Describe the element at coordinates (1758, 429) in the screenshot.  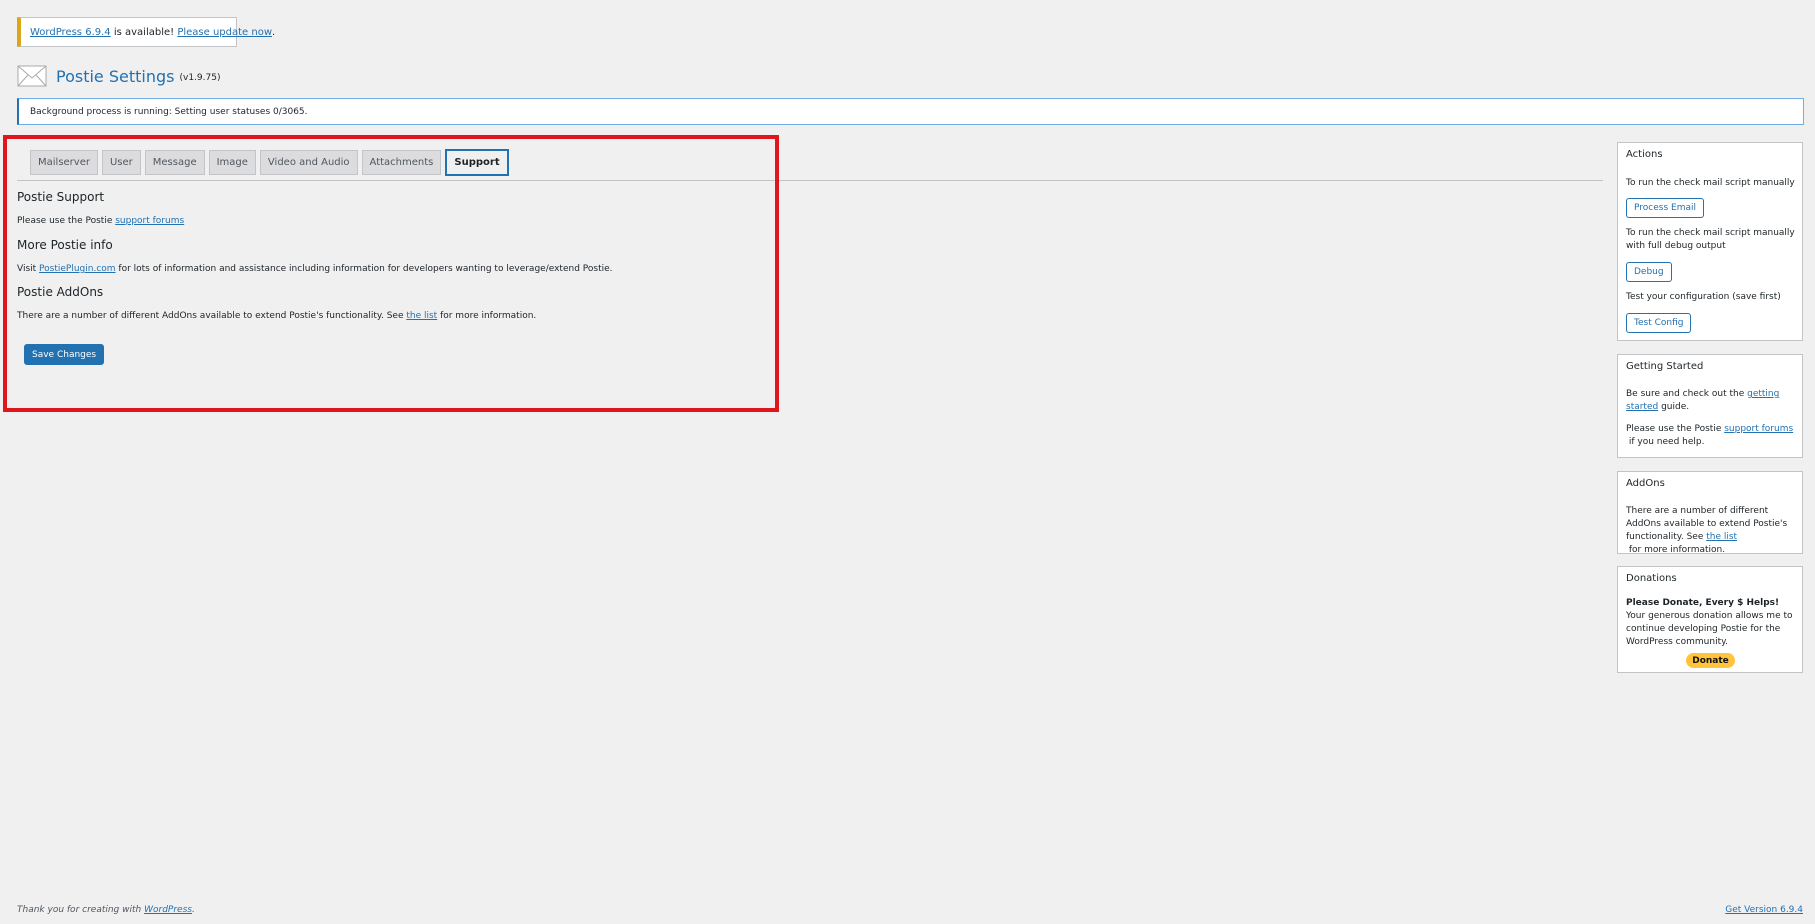
I see `sidebar-support-forums-link: support forums` at that location.